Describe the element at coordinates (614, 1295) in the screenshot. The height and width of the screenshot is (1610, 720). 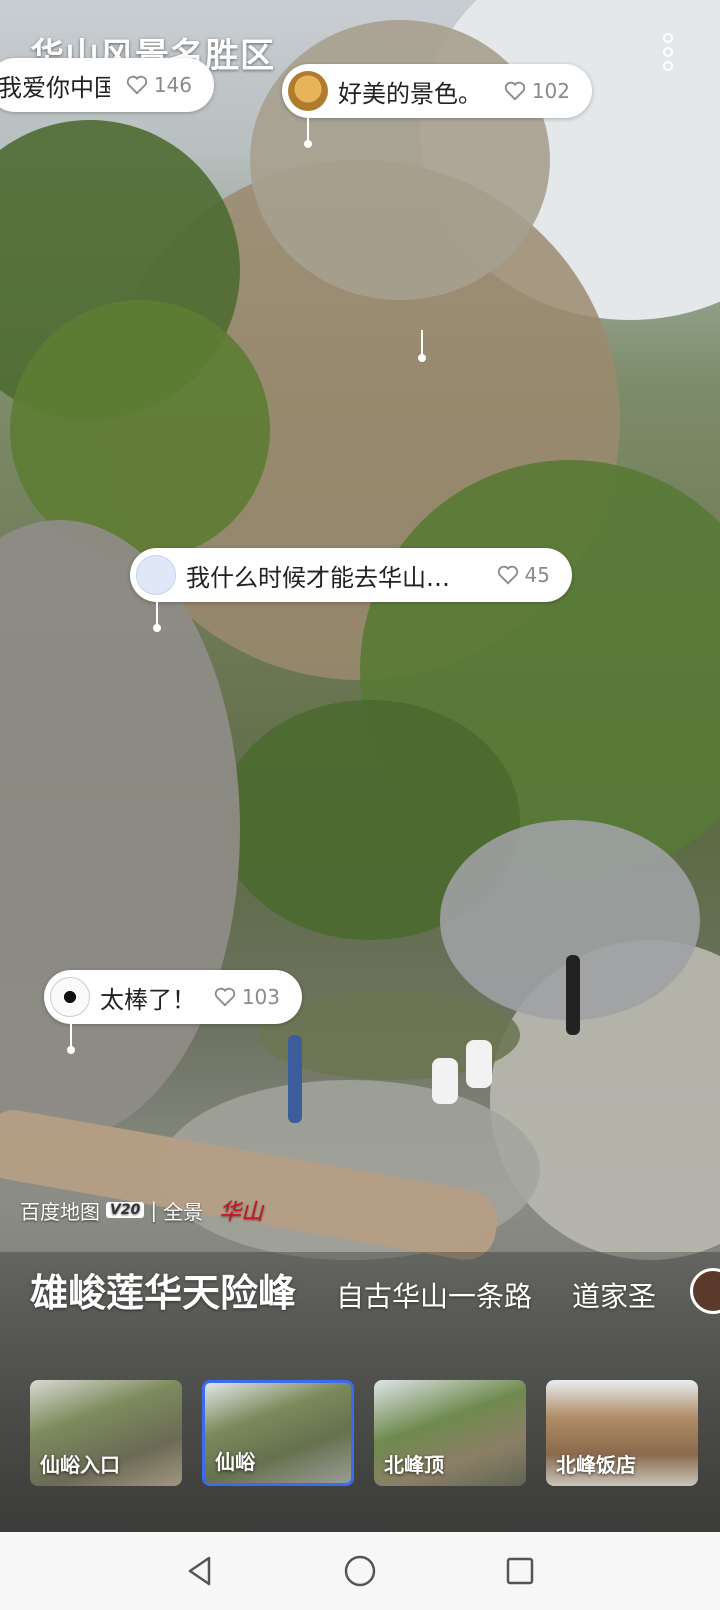
I see `tab-route-3: 道家圣` at that location.